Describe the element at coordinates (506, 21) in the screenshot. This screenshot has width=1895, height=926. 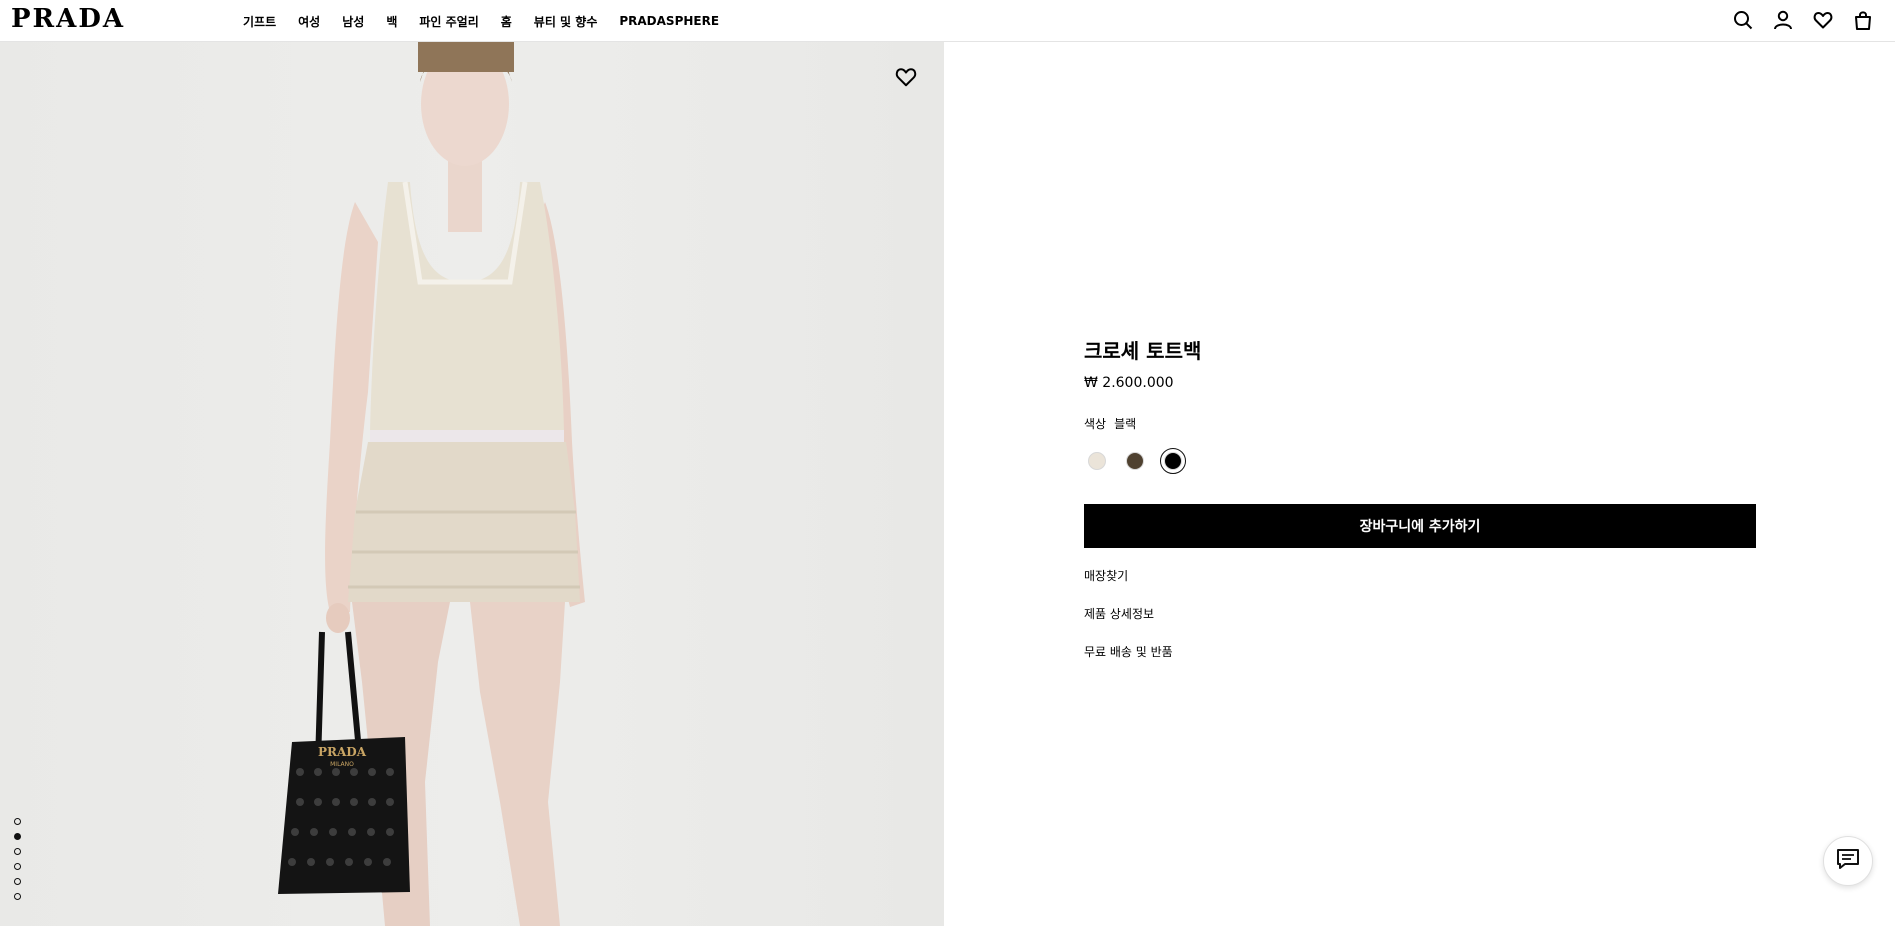
I see `nav-item-home: 홈` at that location.